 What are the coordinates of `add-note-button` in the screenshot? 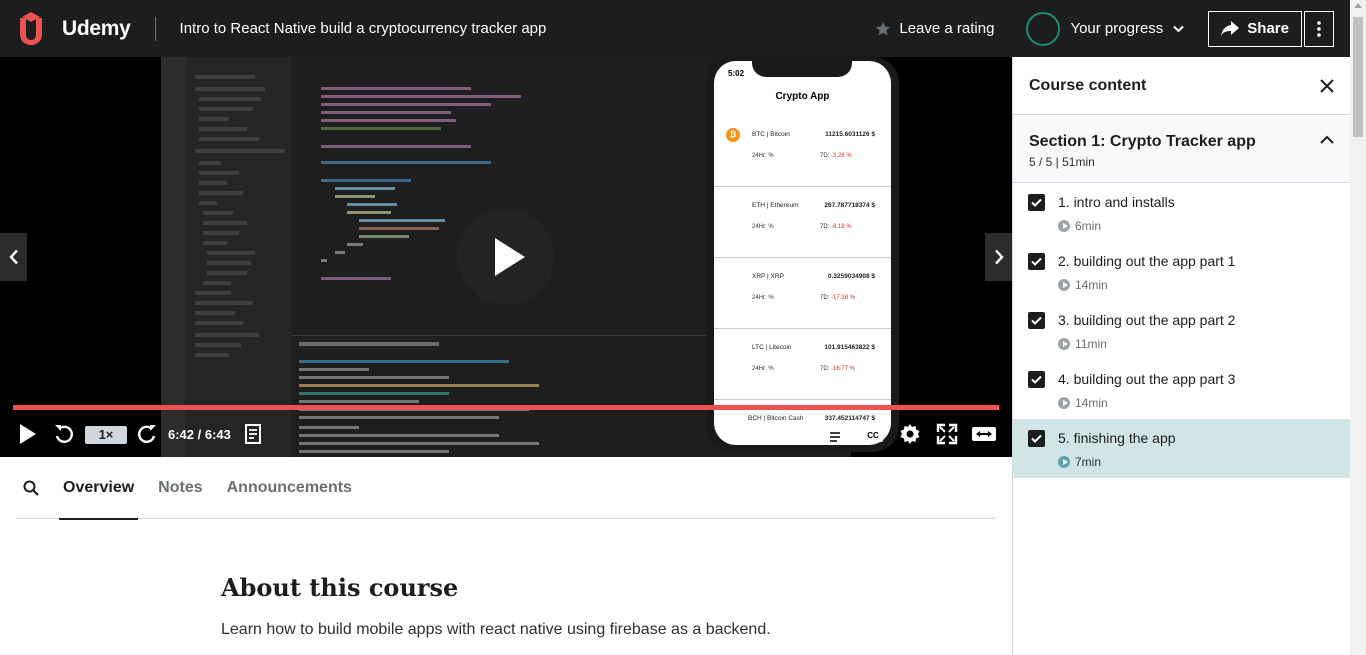 It's located at (254, 436).